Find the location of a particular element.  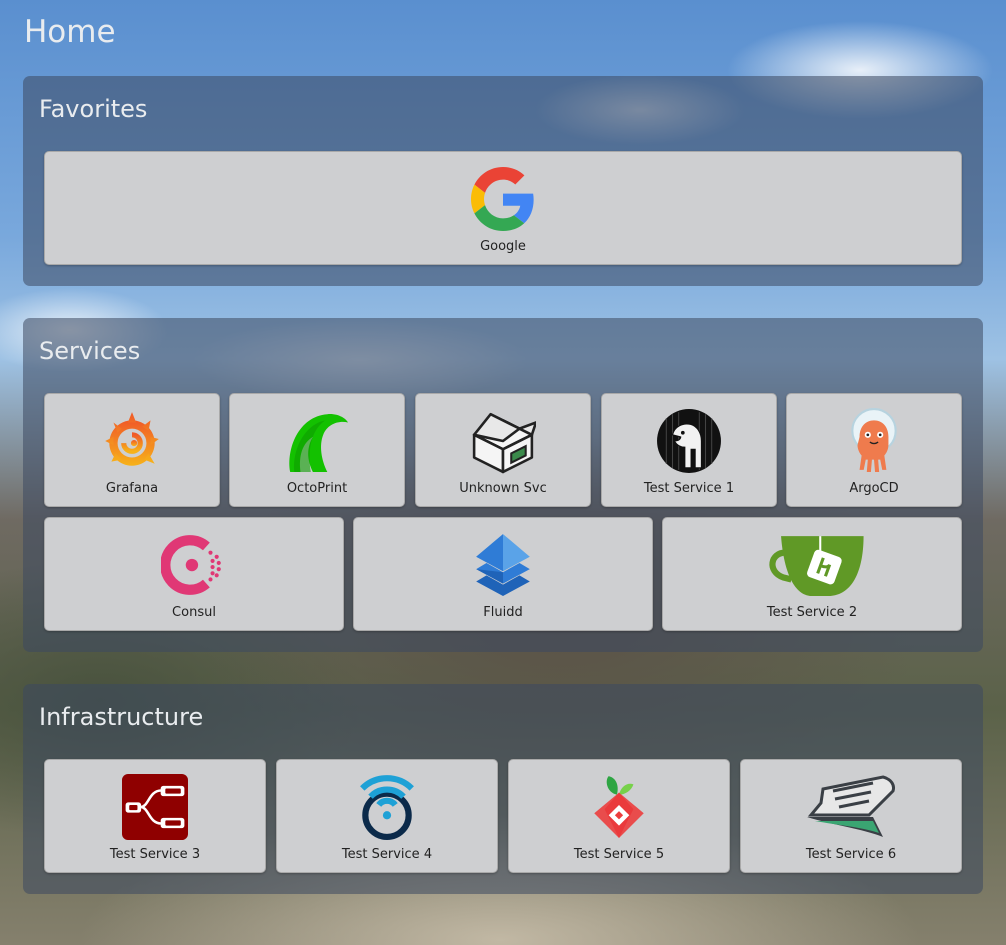

tile-test-service-6: Test Service 6 is located at coordinates (851, 816).